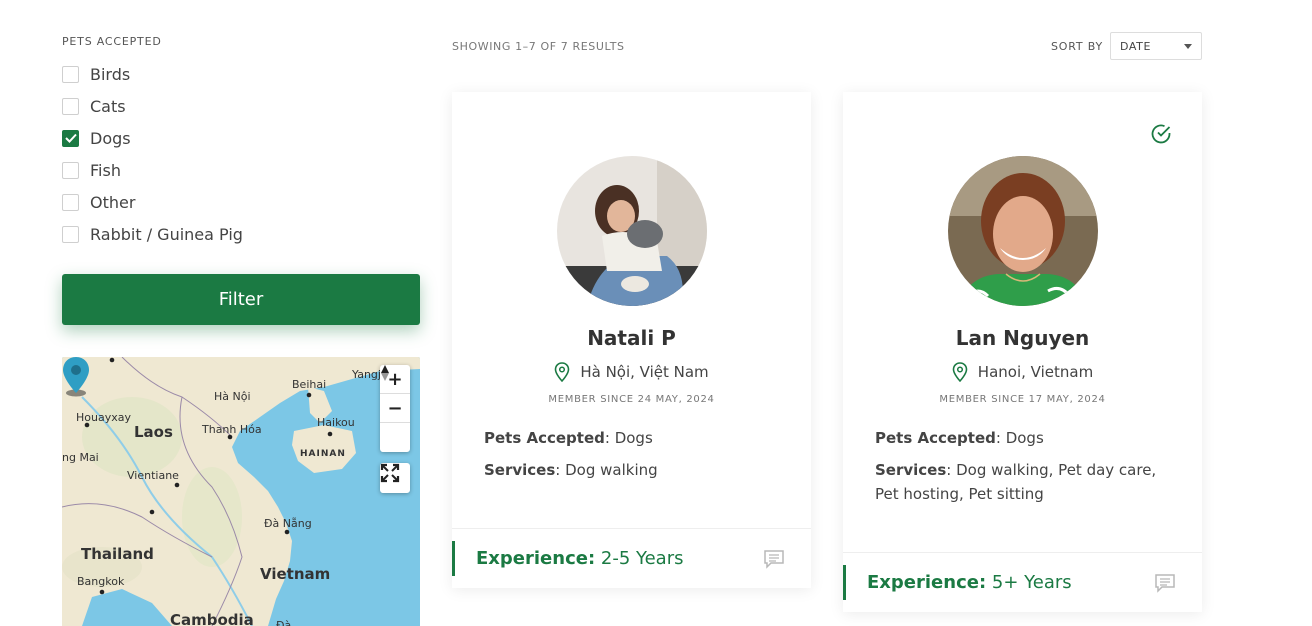 Image resolution: width=1312 pixels, height=626 pixels. Describe the element at coordinates (1077, 46) in the screenshot. I see `sort-by-label: SORT BY` at that location.